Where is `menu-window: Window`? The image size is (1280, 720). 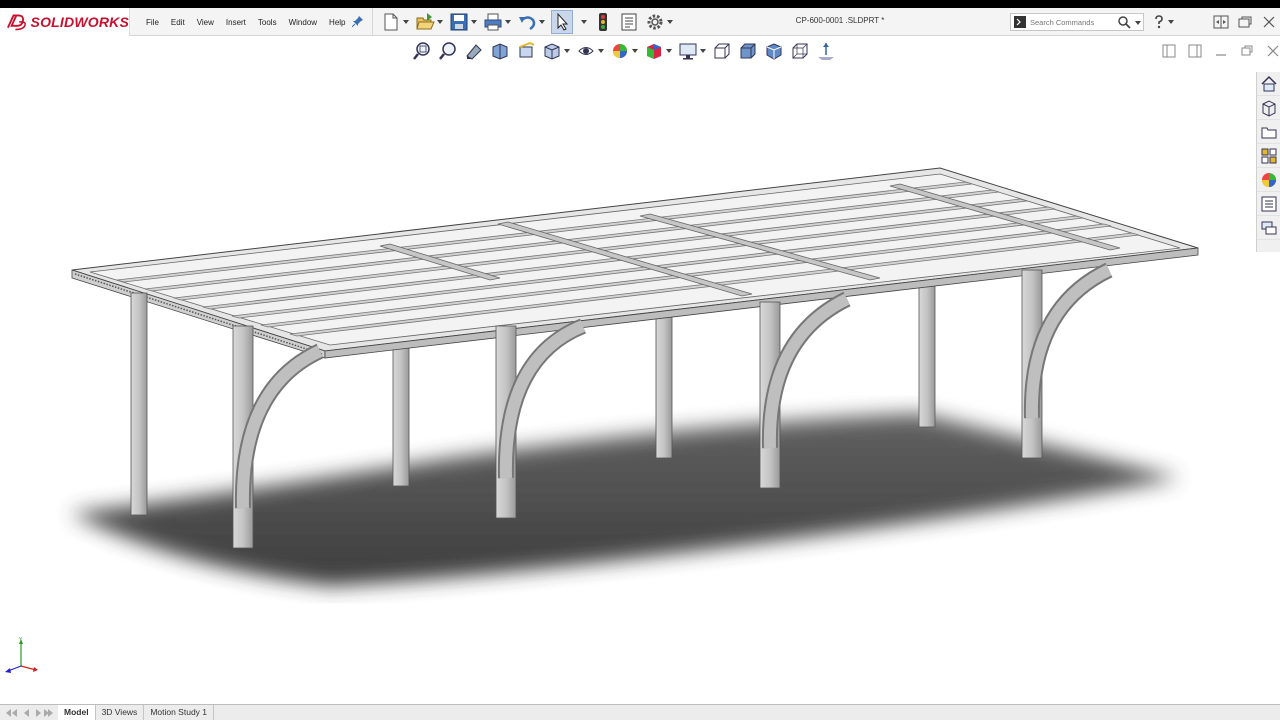 menu-window: Window is located at coordinates (303, 22).